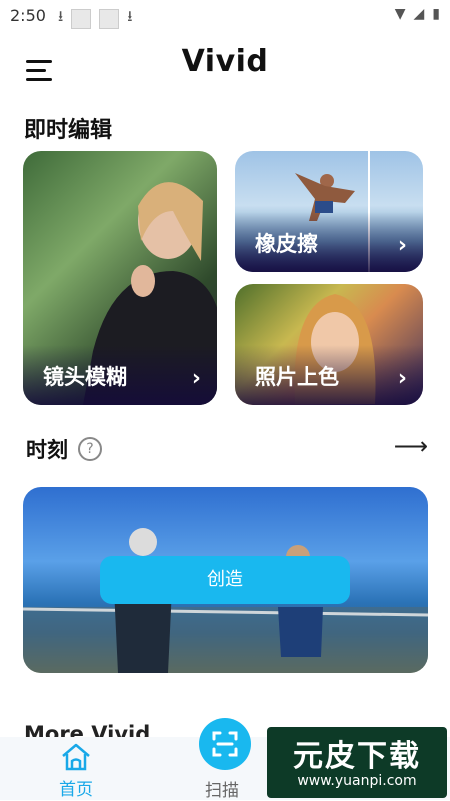  I want to click on scan-icon, so click(225, 744).